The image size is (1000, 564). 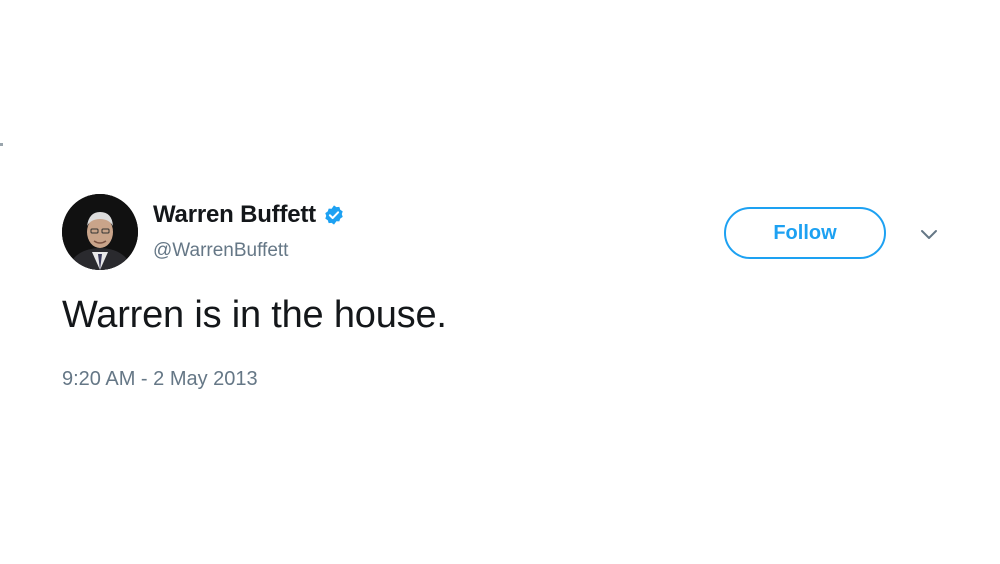 I want to click on name-row: Warren Buffett, so click(x=249, y=215).